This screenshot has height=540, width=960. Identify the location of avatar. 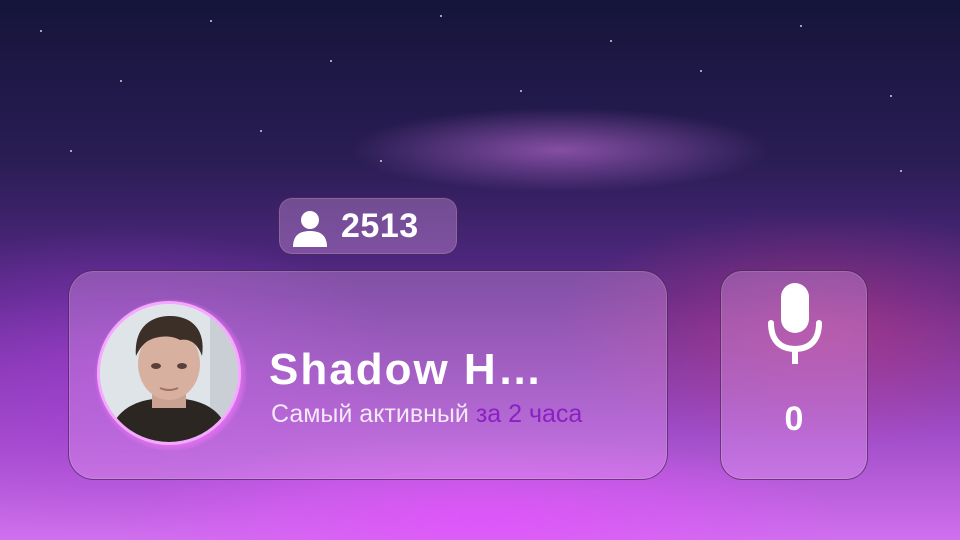
(169, 373).